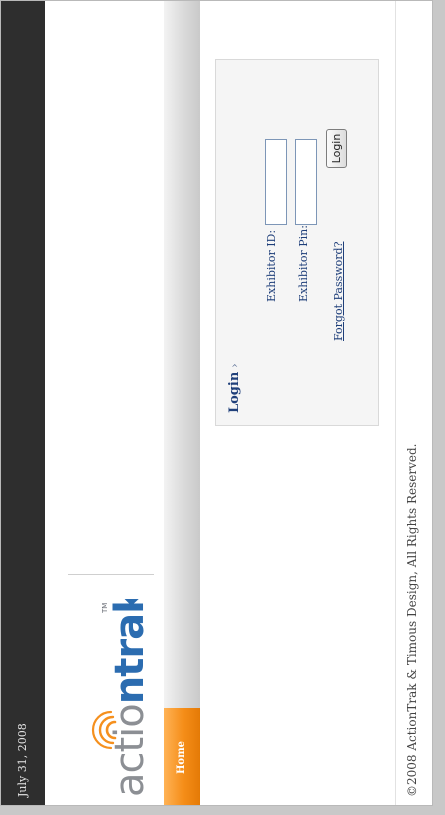  Describe the element at coordinates (303, 263) in the screenshot. I see `exhibitor-pin-label: Exhibitor Pin:` at that location.